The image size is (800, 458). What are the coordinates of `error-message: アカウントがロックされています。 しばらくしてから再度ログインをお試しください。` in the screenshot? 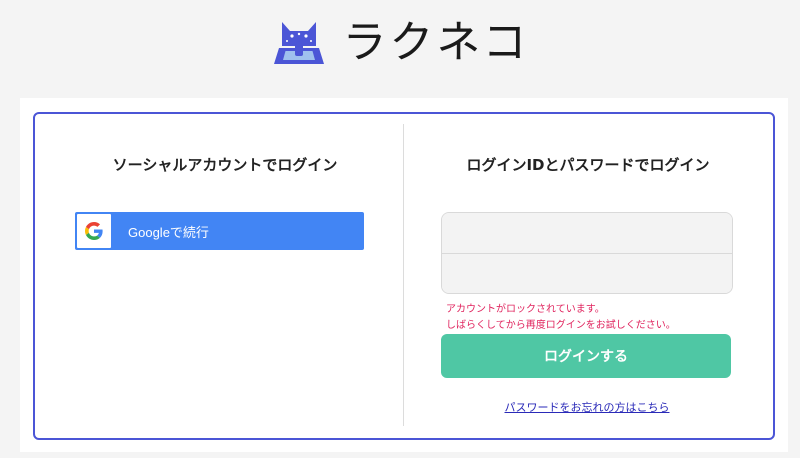 It's located at (596, 318).